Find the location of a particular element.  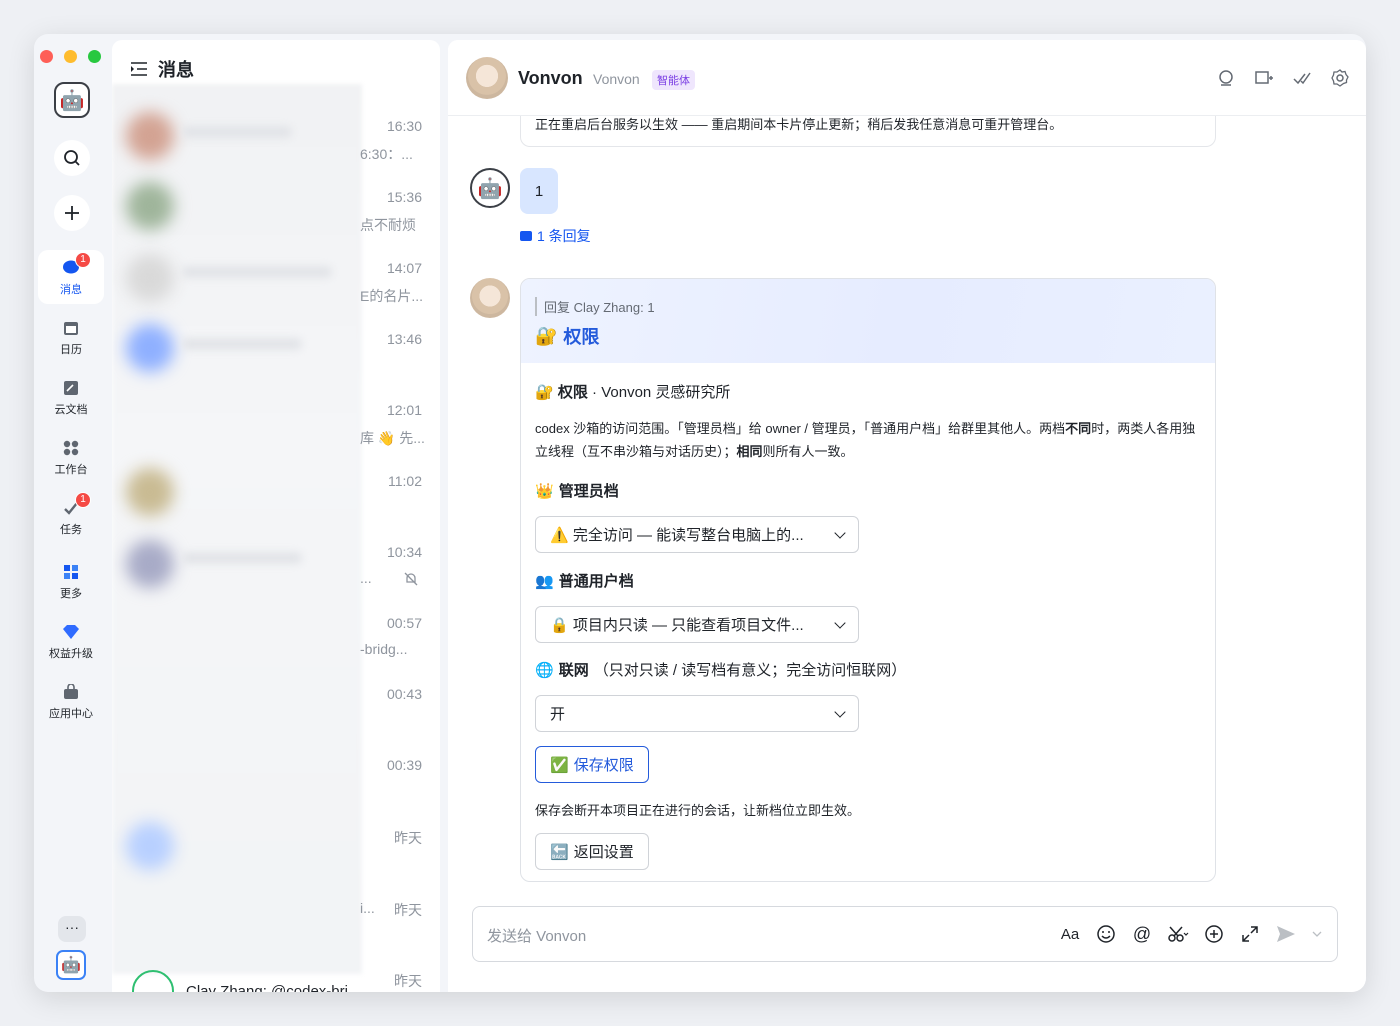

sidebar-item-docs: 云文档 is located at coordinates (71, 397).